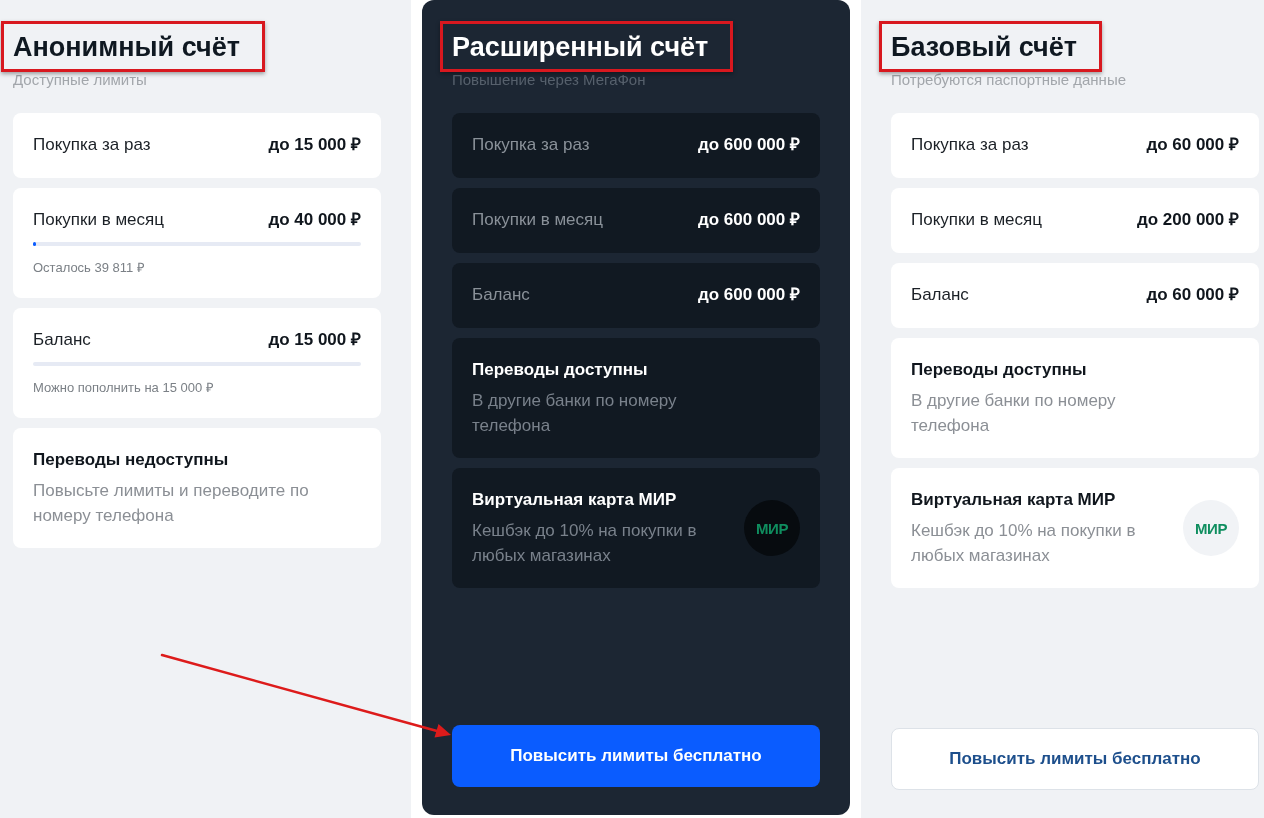 Image resolution: width=1264 pixels, height=818 pixels. What do you see at coordinates (1187, 220) in the screenshot?
I see `limit-value: до 200 000 ₽` at bounding box center [1187, 220].